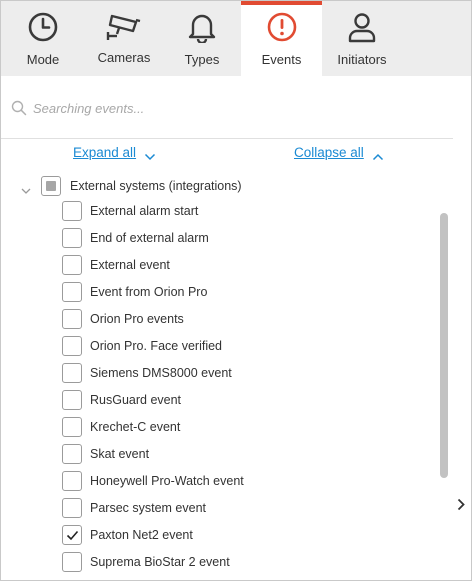 This screenshot has height=581, width=472. What do you see at coordinates (216, 268) in the screenshot?
I see `list-item: External event` at bounding box center [216, 268].